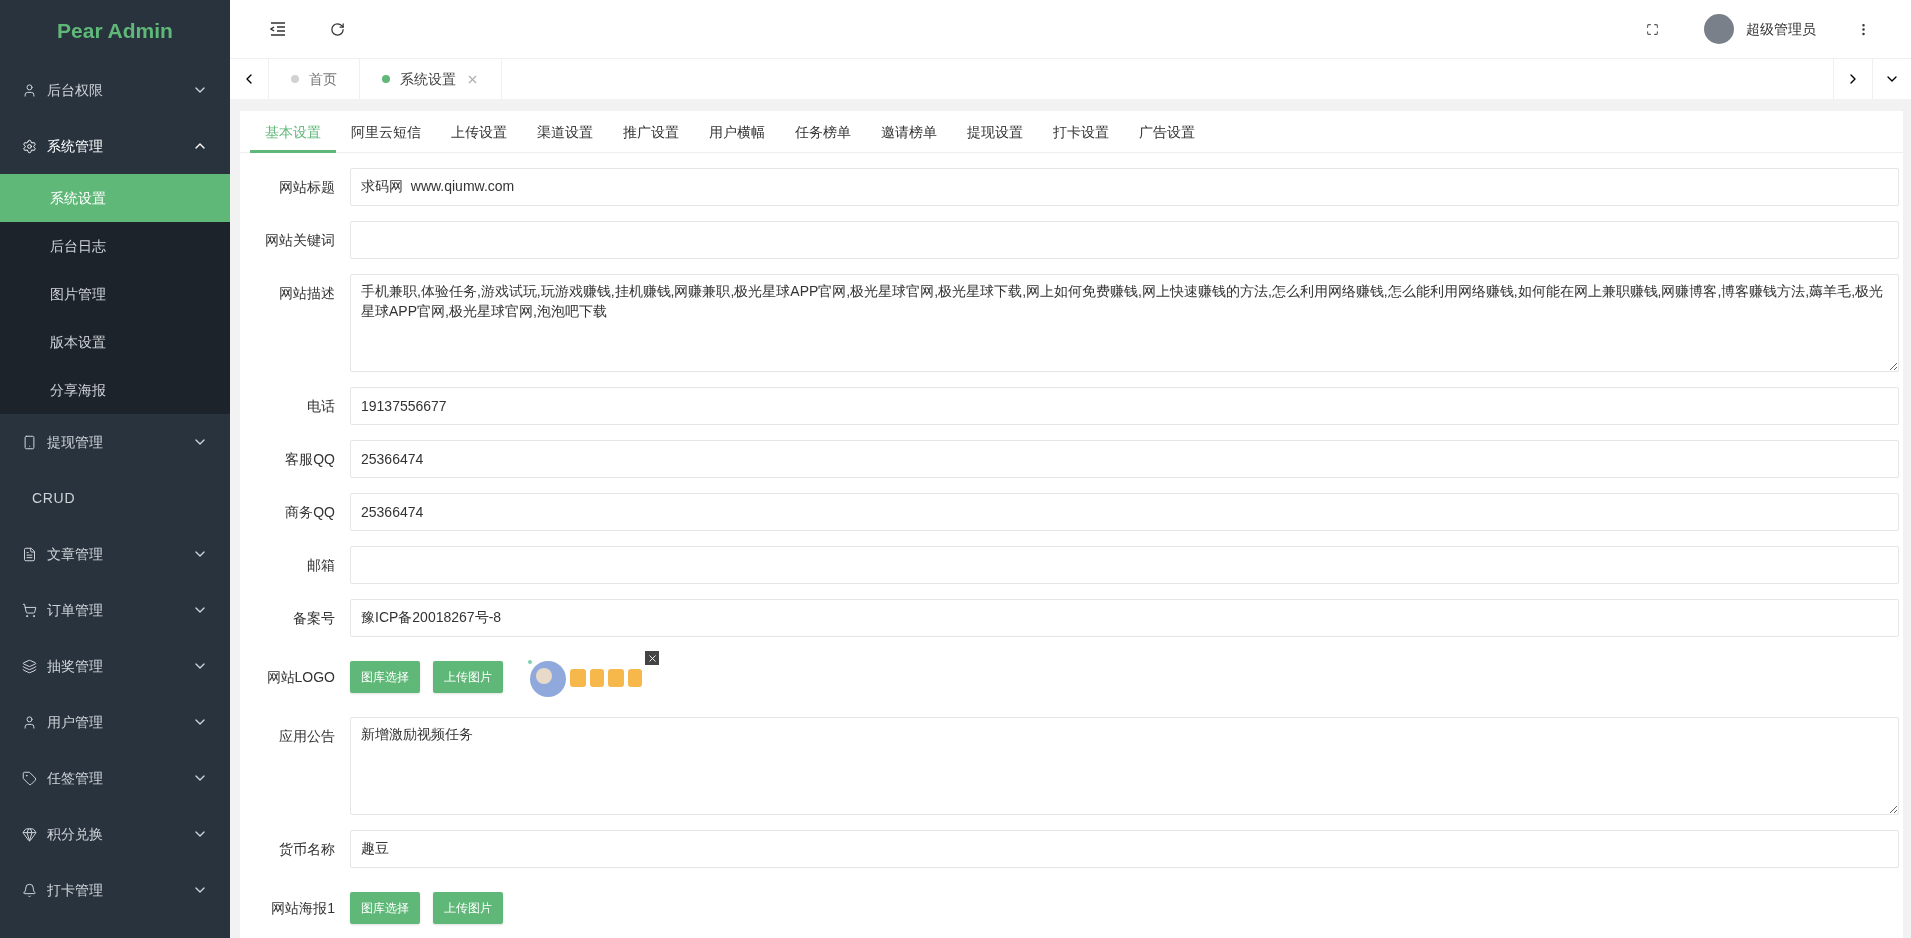  What do you see at coordinates (307, 187) in the screenshot?
I see `field-label: 网站标题` at bounding box center [307, 187].